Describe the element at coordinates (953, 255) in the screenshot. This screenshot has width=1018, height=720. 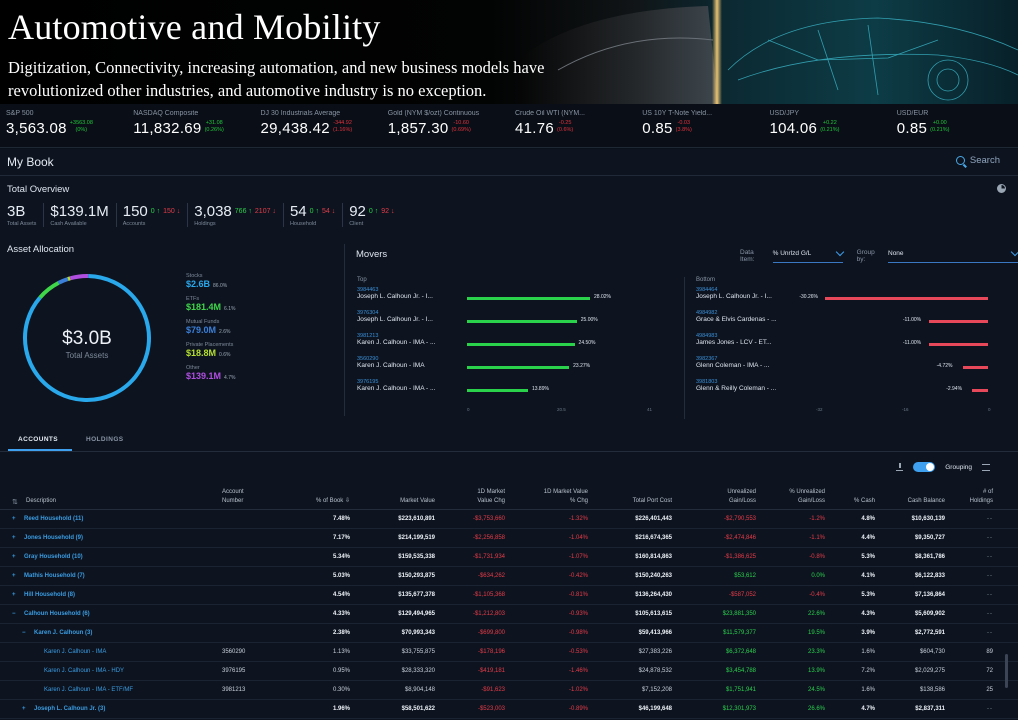
I see `group-by-select: None` at that location.